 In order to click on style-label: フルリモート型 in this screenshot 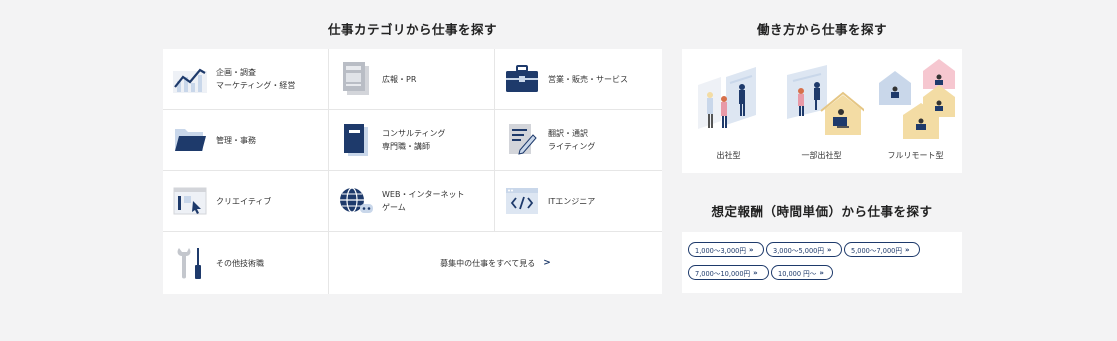, I will do `click(915, 155)`.